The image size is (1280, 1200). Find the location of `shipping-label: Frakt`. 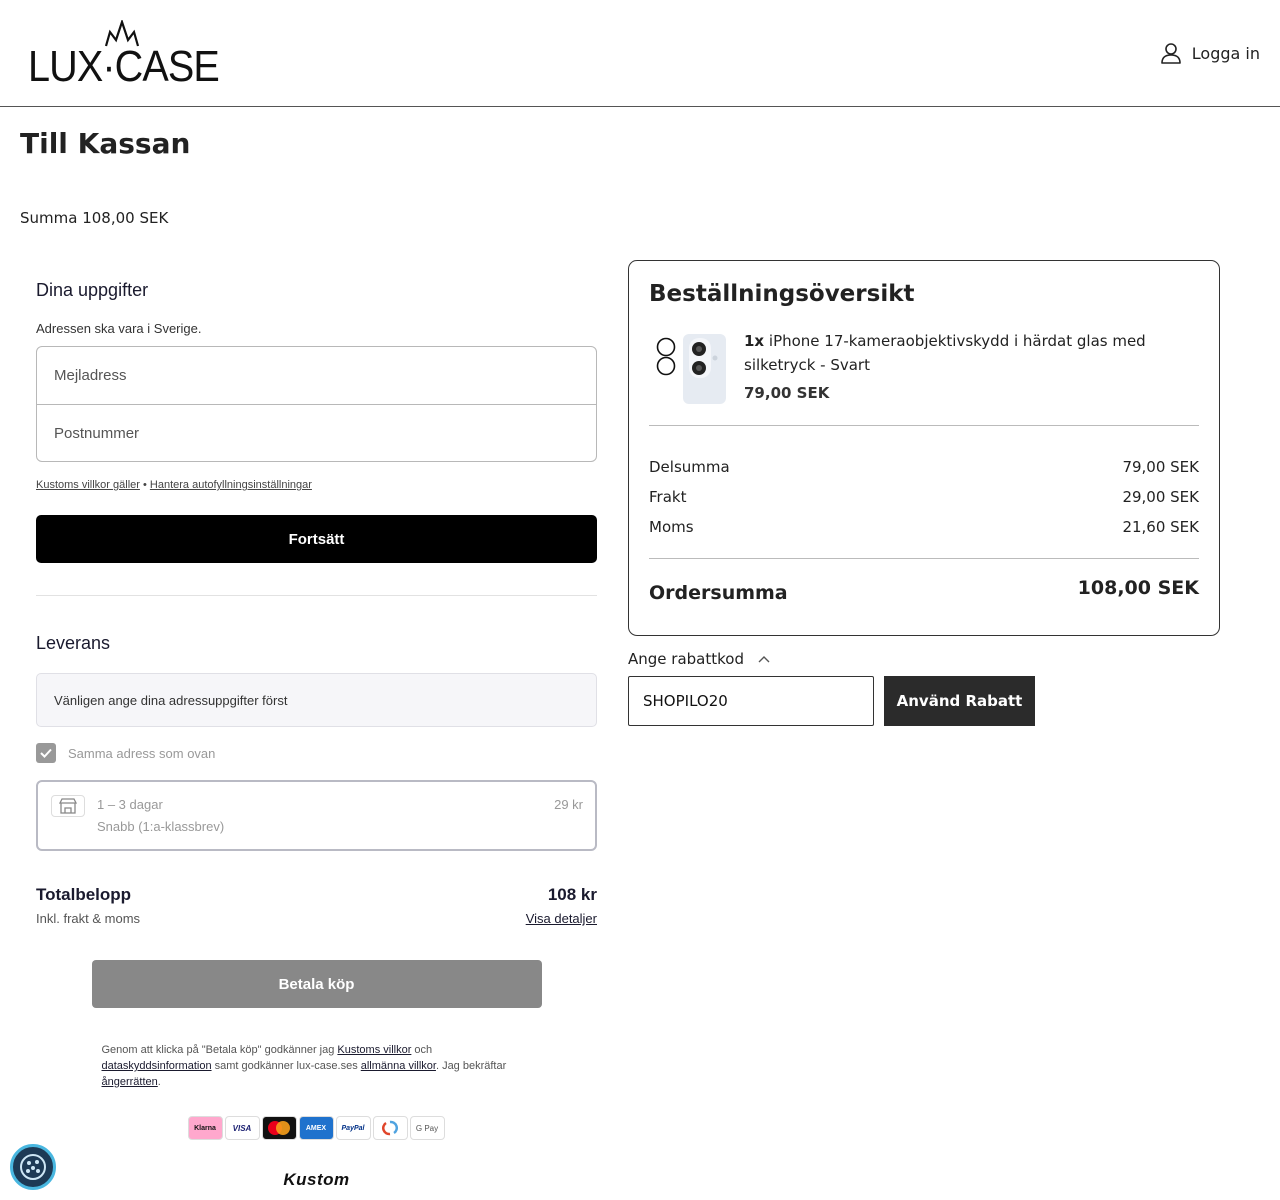

shipping-label: Frakt is located at coordinates (668, 497).